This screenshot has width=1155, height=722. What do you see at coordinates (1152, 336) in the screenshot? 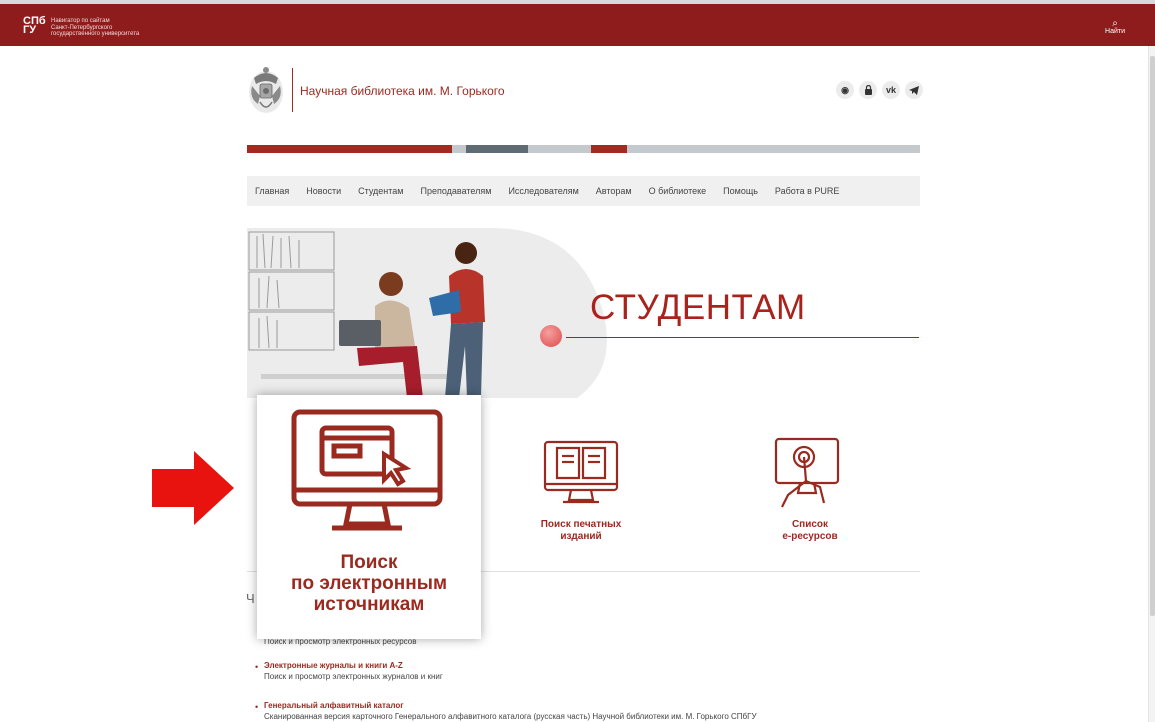
I see `scrollbar-thumb` at bounding box center [1152, 336].